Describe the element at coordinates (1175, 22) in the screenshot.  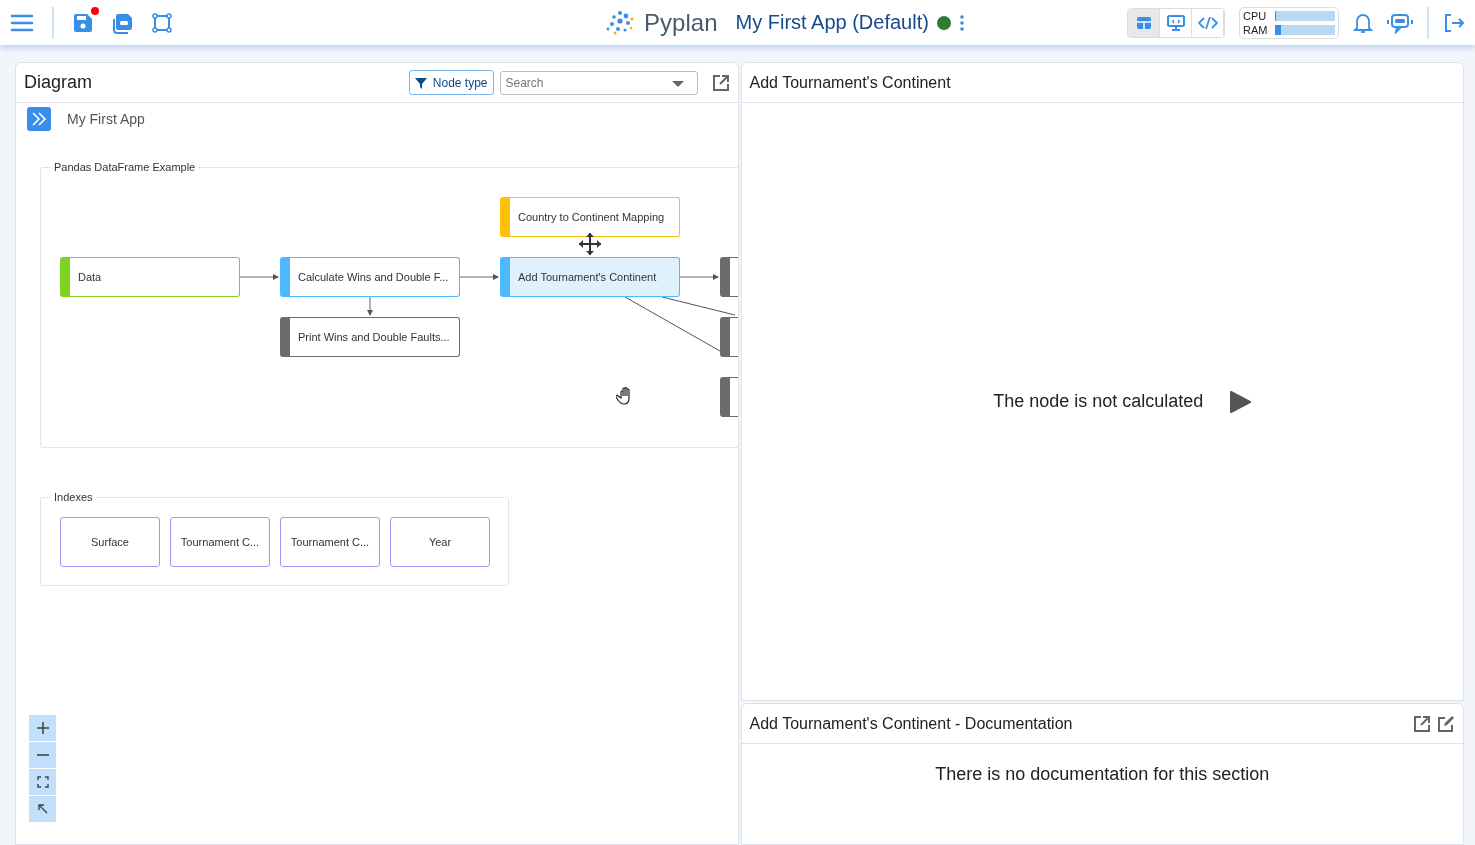
I see `monitor-icon` at that location.